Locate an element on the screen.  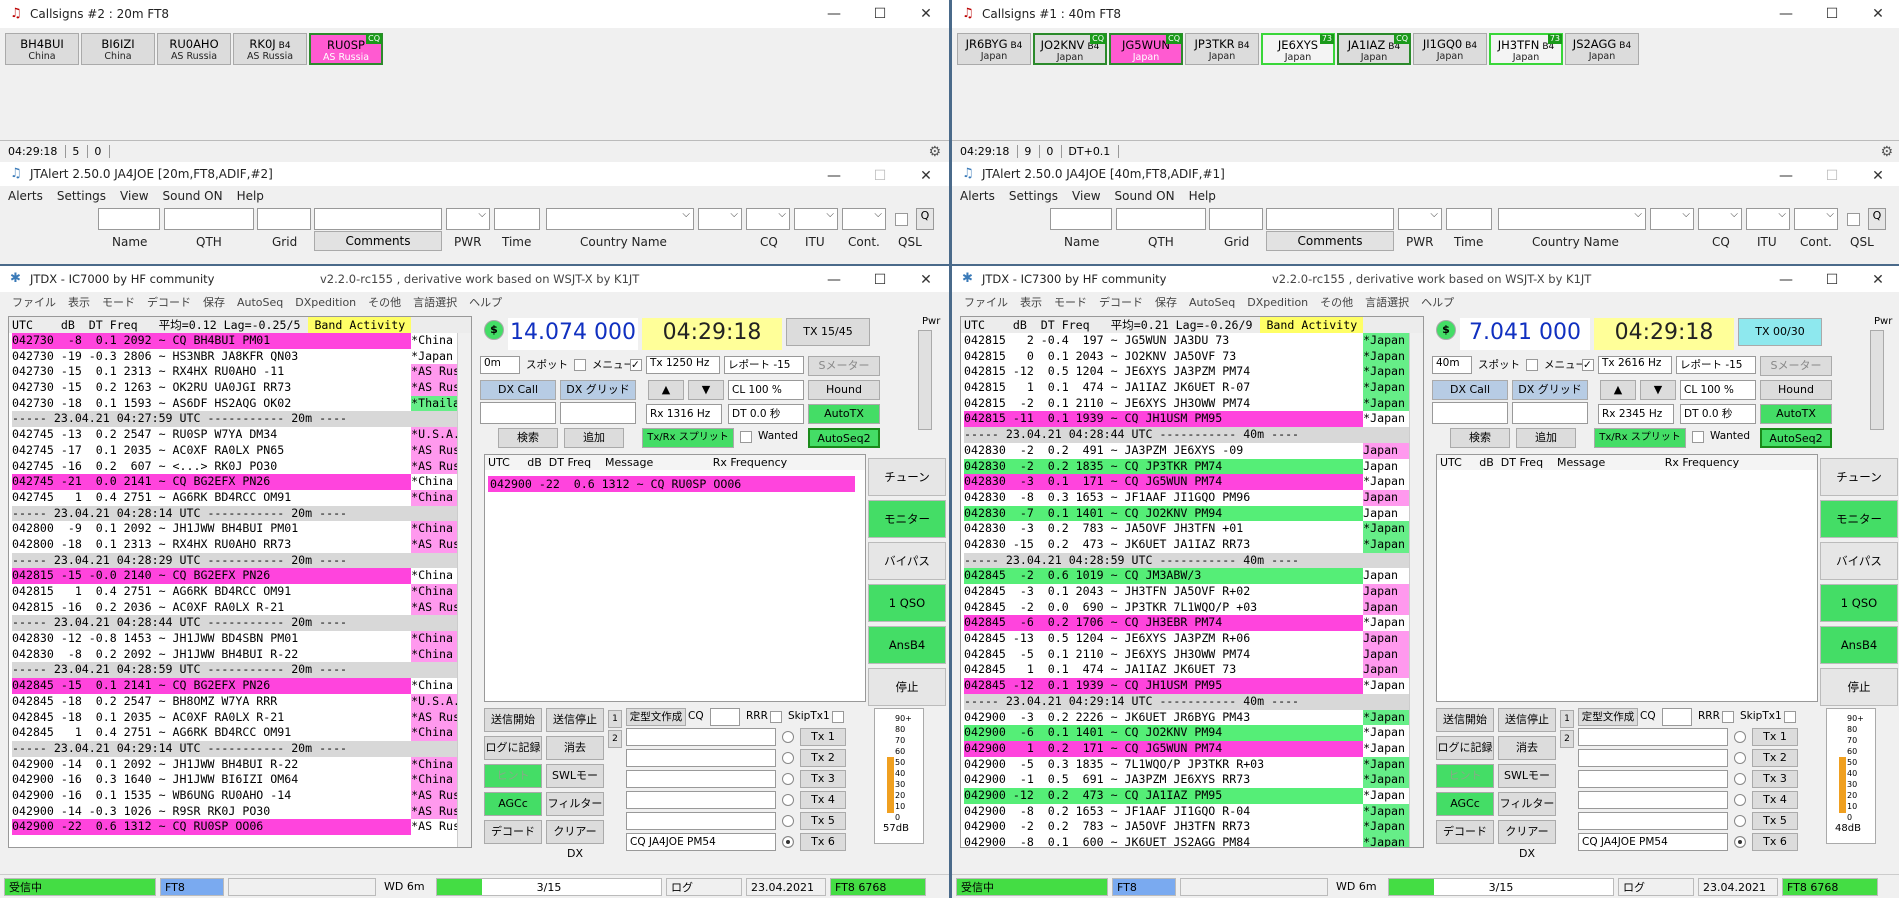
grid-field is located at coordinates (1236, 219).